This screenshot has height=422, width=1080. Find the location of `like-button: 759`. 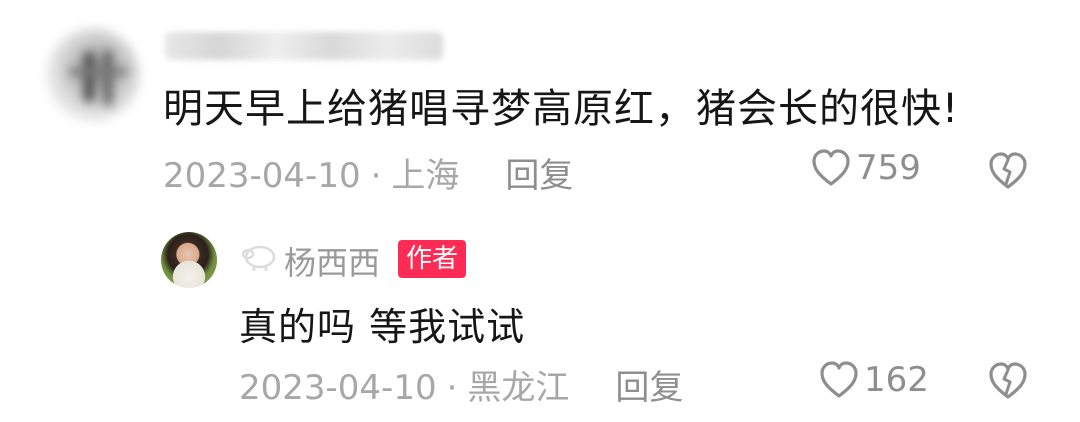

like-button: 759 is located at coordinates (865, 168).